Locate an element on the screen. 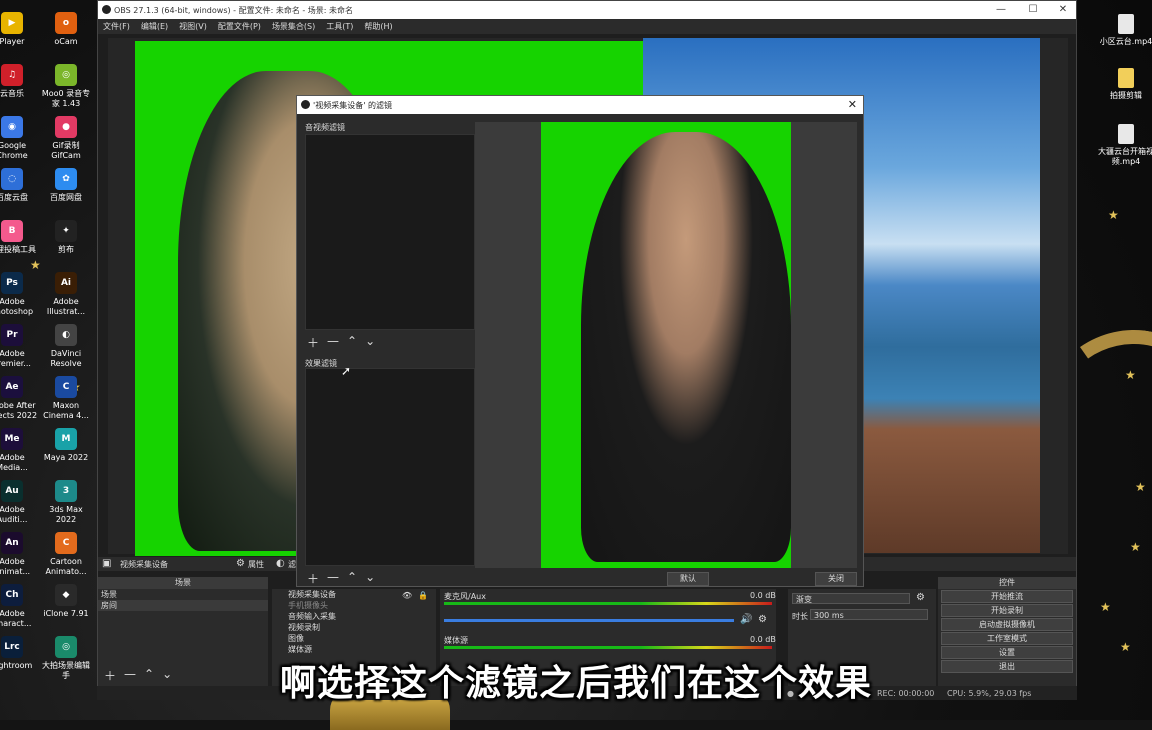 The height and width of the screenshot is (730, 1152). app-icon: Me is located at coordinates (12, 439).